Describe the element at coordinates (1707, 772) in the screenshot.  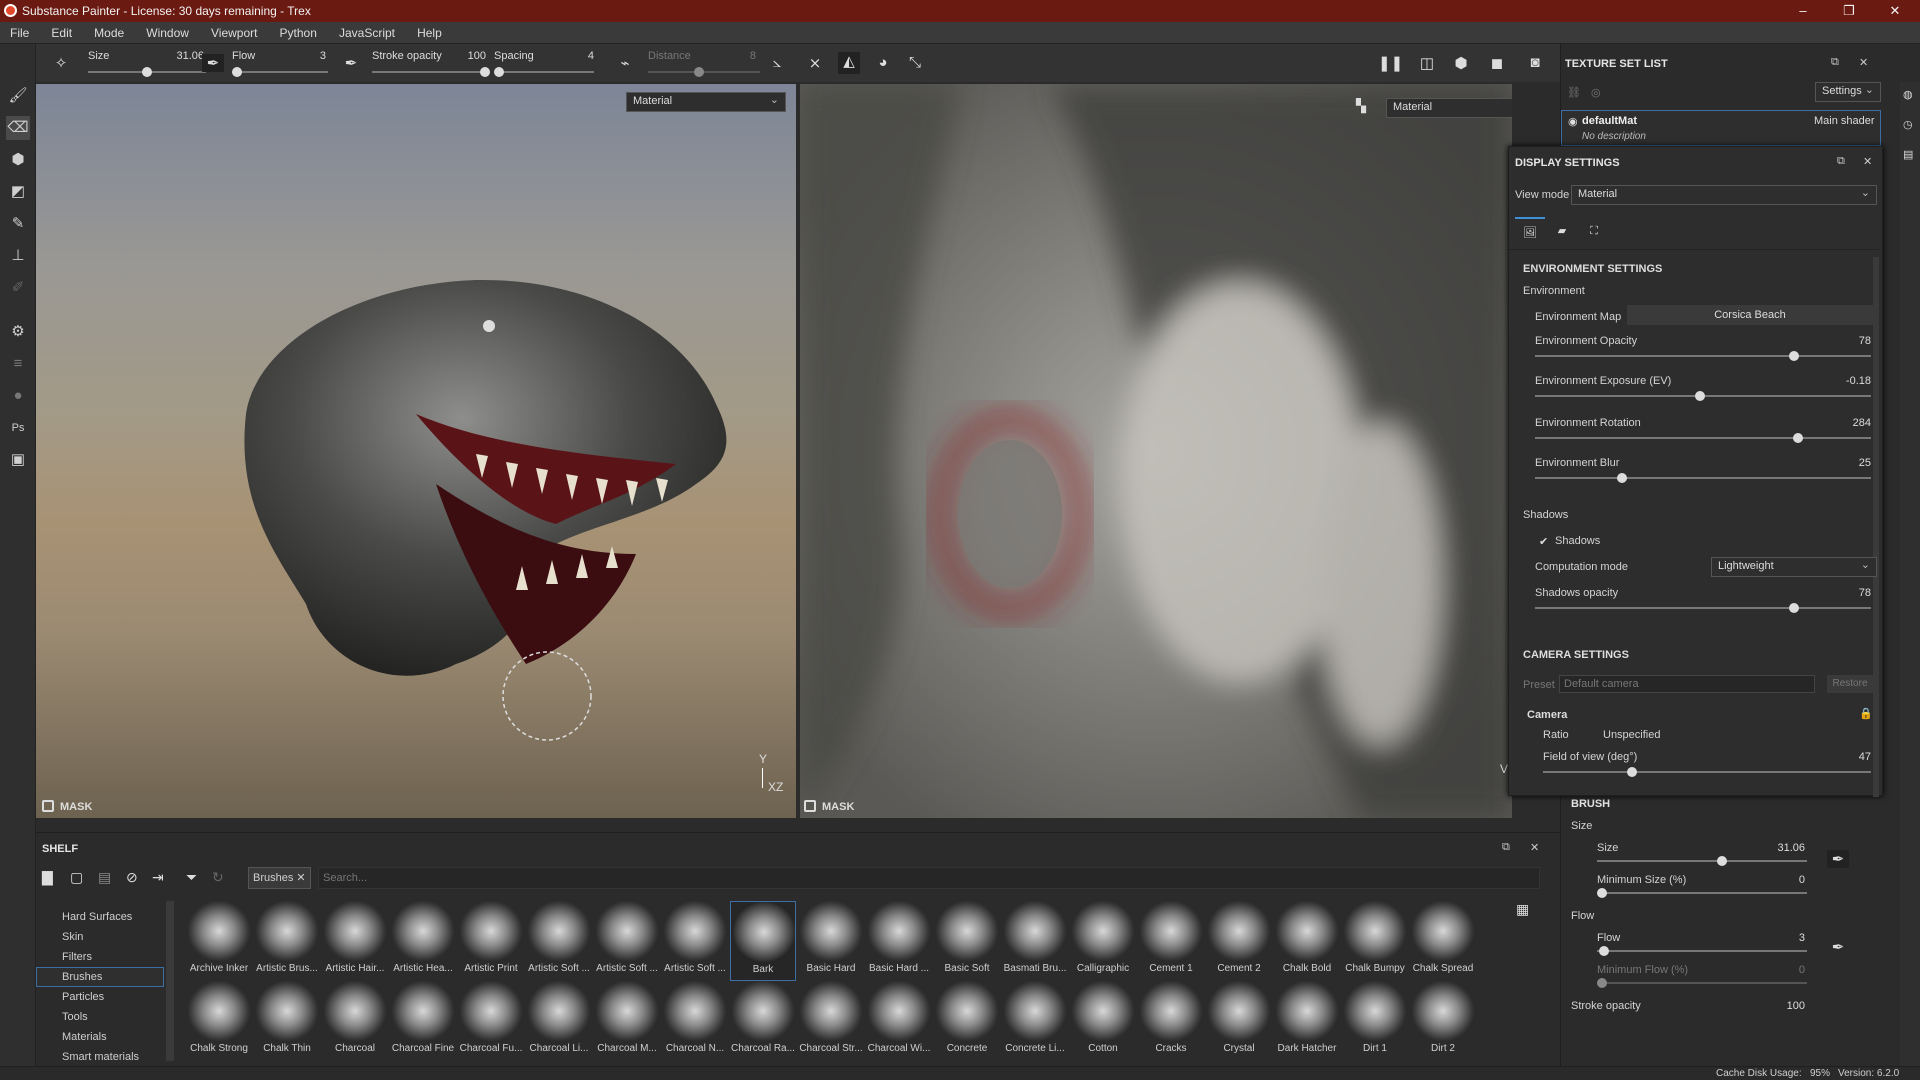
I see `fov-slider` at that location.